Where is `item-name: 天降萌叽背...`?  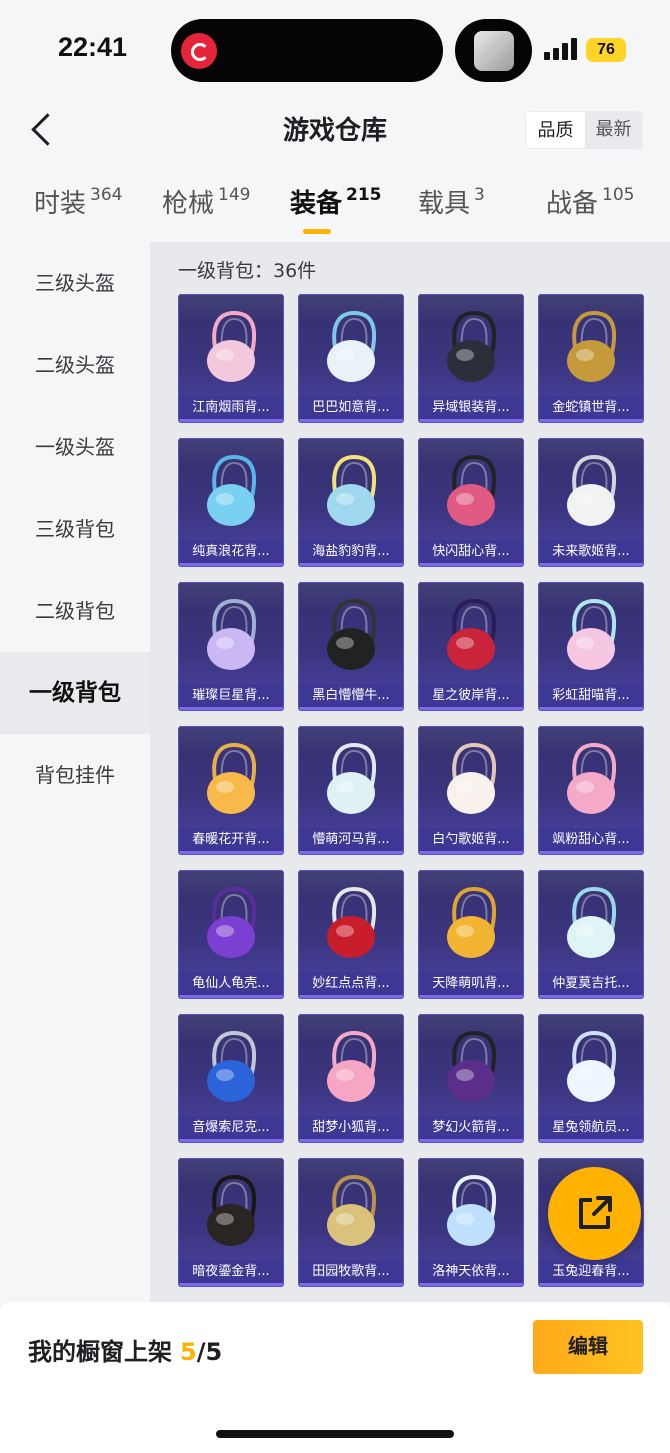
item-name: 天降萌叽背... is located at coordinates (471, 983).